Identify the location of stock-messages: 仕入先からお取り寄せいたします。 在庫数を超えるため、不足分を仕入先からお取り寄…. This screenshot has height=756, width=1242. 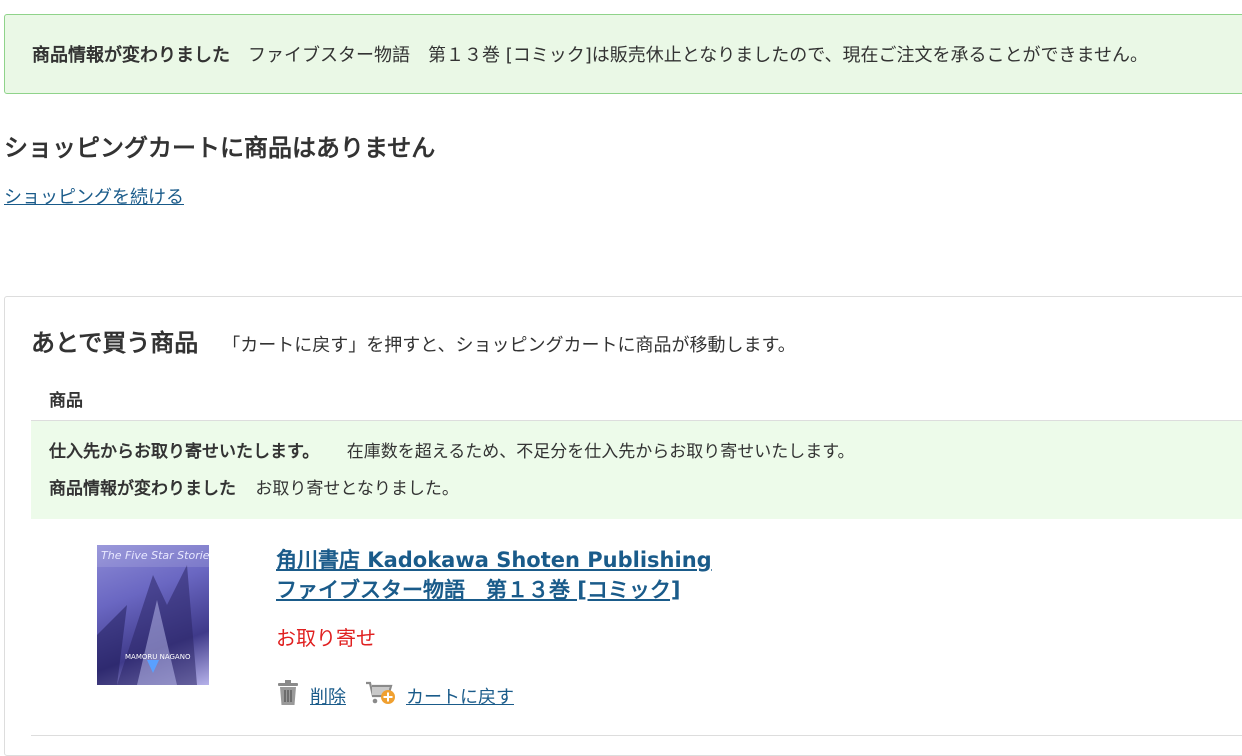
(636, 470).